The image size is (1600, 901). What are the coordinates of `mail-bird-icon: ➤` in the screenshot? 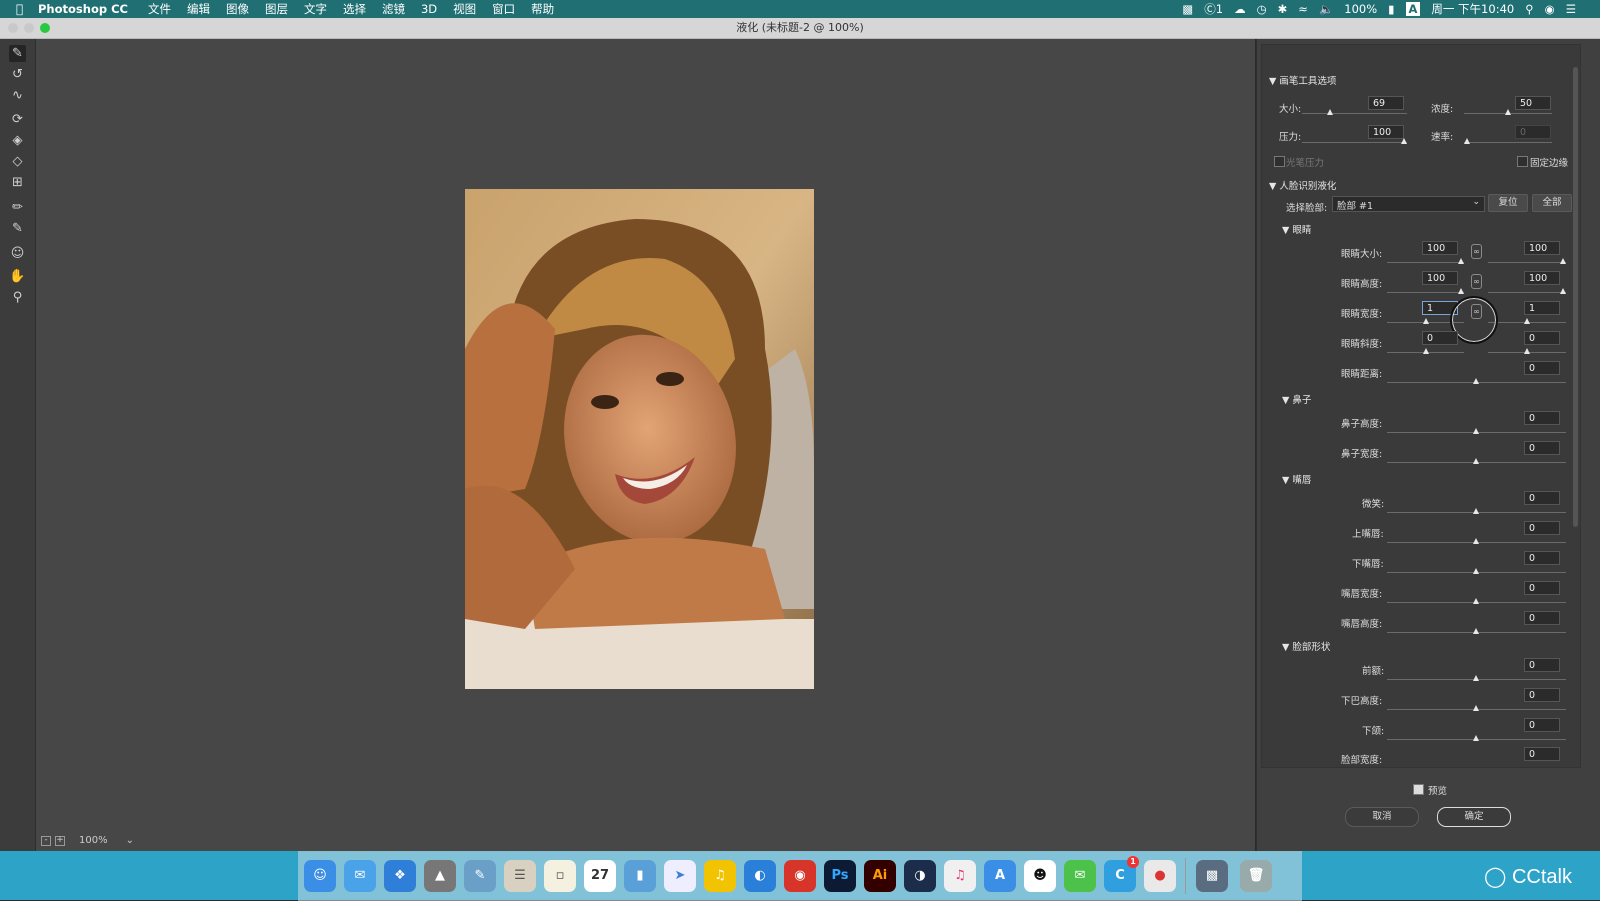 It's located at (680, 876).